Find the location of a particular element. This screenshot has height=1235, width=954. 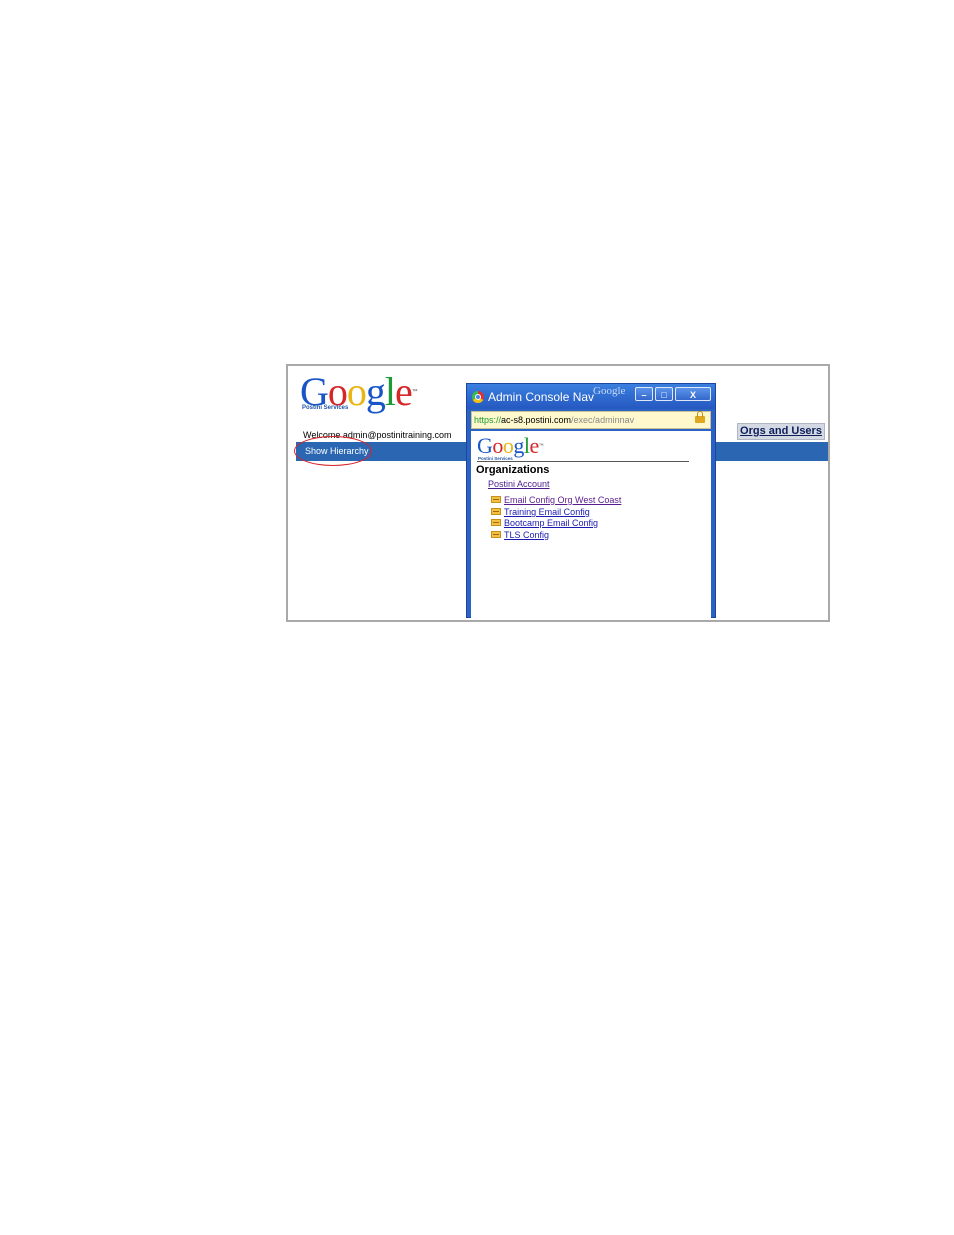

minimize-button: – is located at coordinates (644, 394).